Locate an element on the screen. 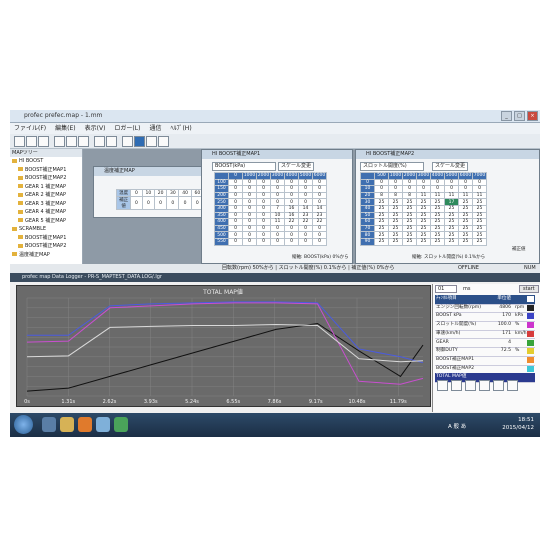 This screenshot has width=550, height=550. temp-cell: 0 is located at coordinates (148, 203).